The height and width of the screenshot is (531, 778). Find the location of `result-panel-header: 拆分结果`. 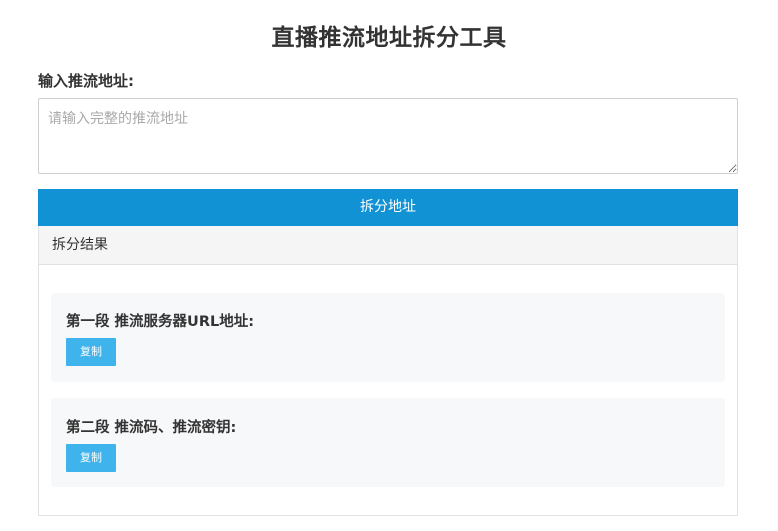

result-panel-header: 拆分结果 is located at coordinates (388, 245).